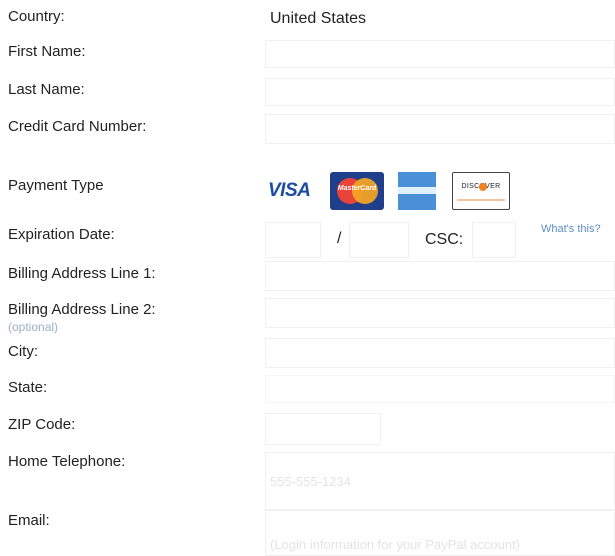 Image resolution: width=615 pixels, height=556 pixels. I want to click on payment-type-label: Payment Type, so click(56, 185).